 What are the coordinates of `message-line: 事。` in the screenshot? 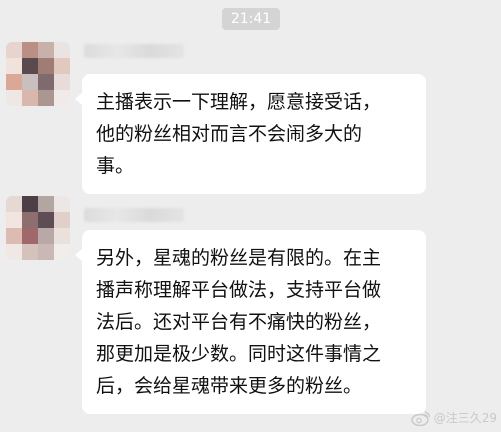 It's located at (115, 166).